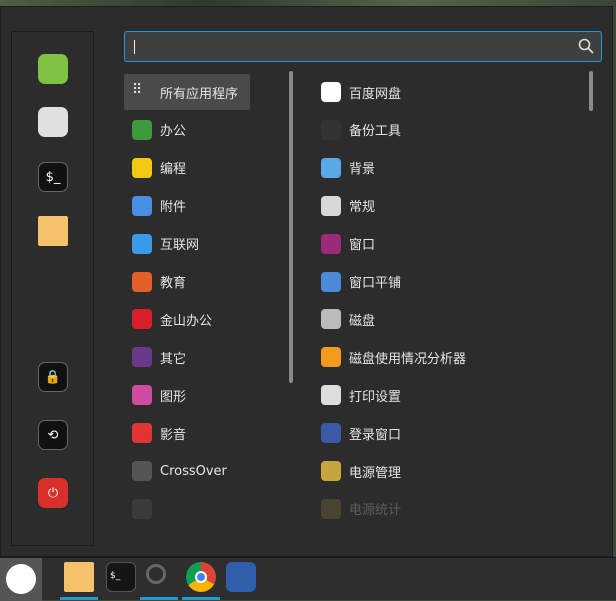  Describe the element at coordinates (156, 574) in the screenshot. I see `magnifier-icon` at that location.